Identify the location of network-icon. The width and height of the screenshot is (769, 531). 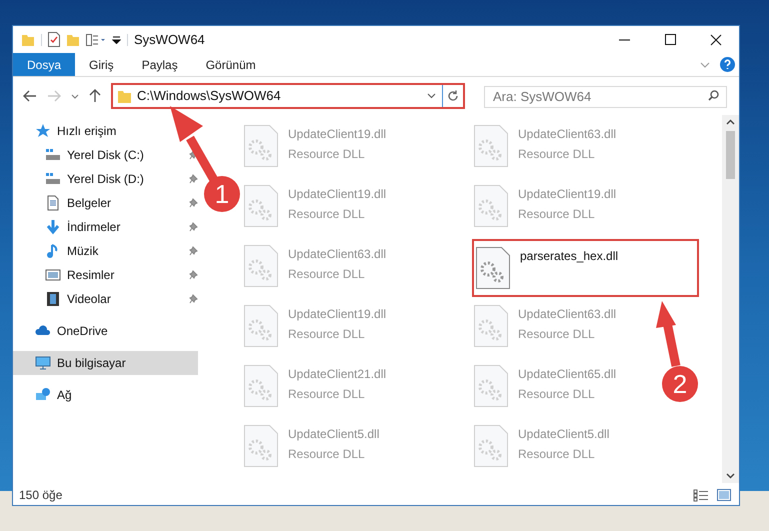
(43, 395).